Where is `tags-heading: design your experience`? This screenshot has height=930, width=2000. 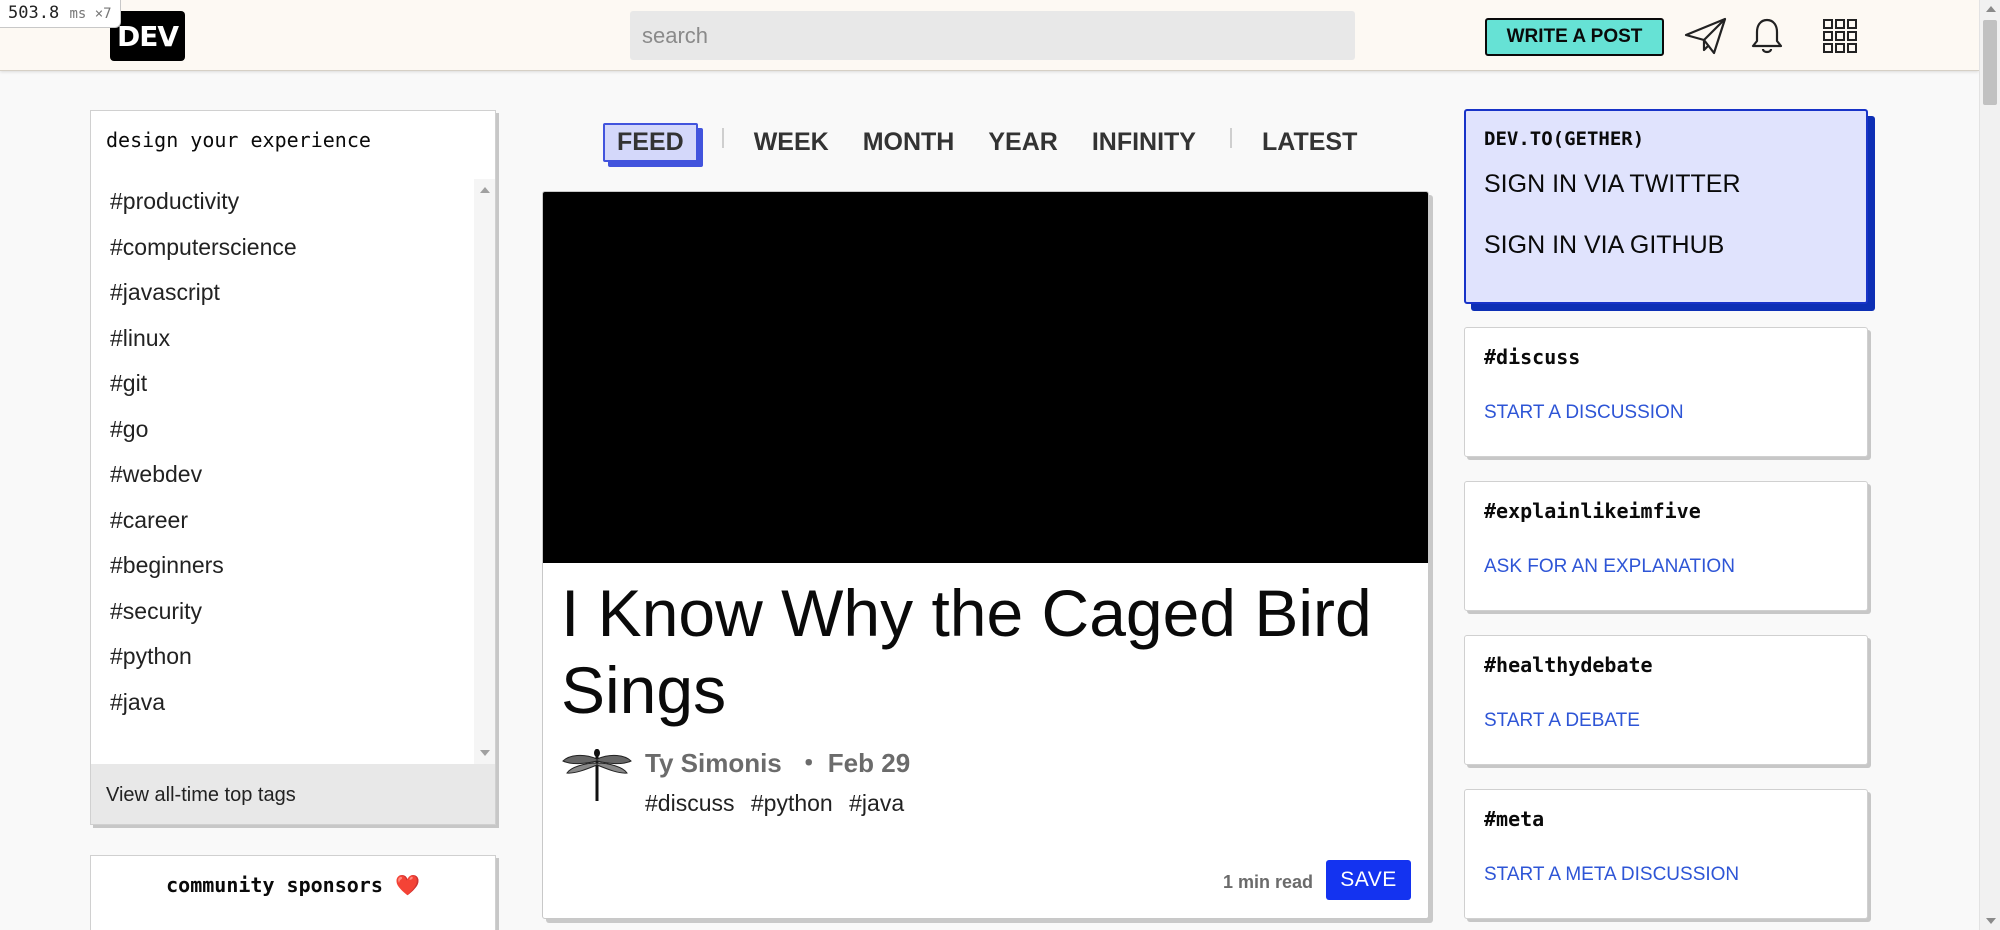 tags-heading: design your experience is located at coordinates (238, 140).